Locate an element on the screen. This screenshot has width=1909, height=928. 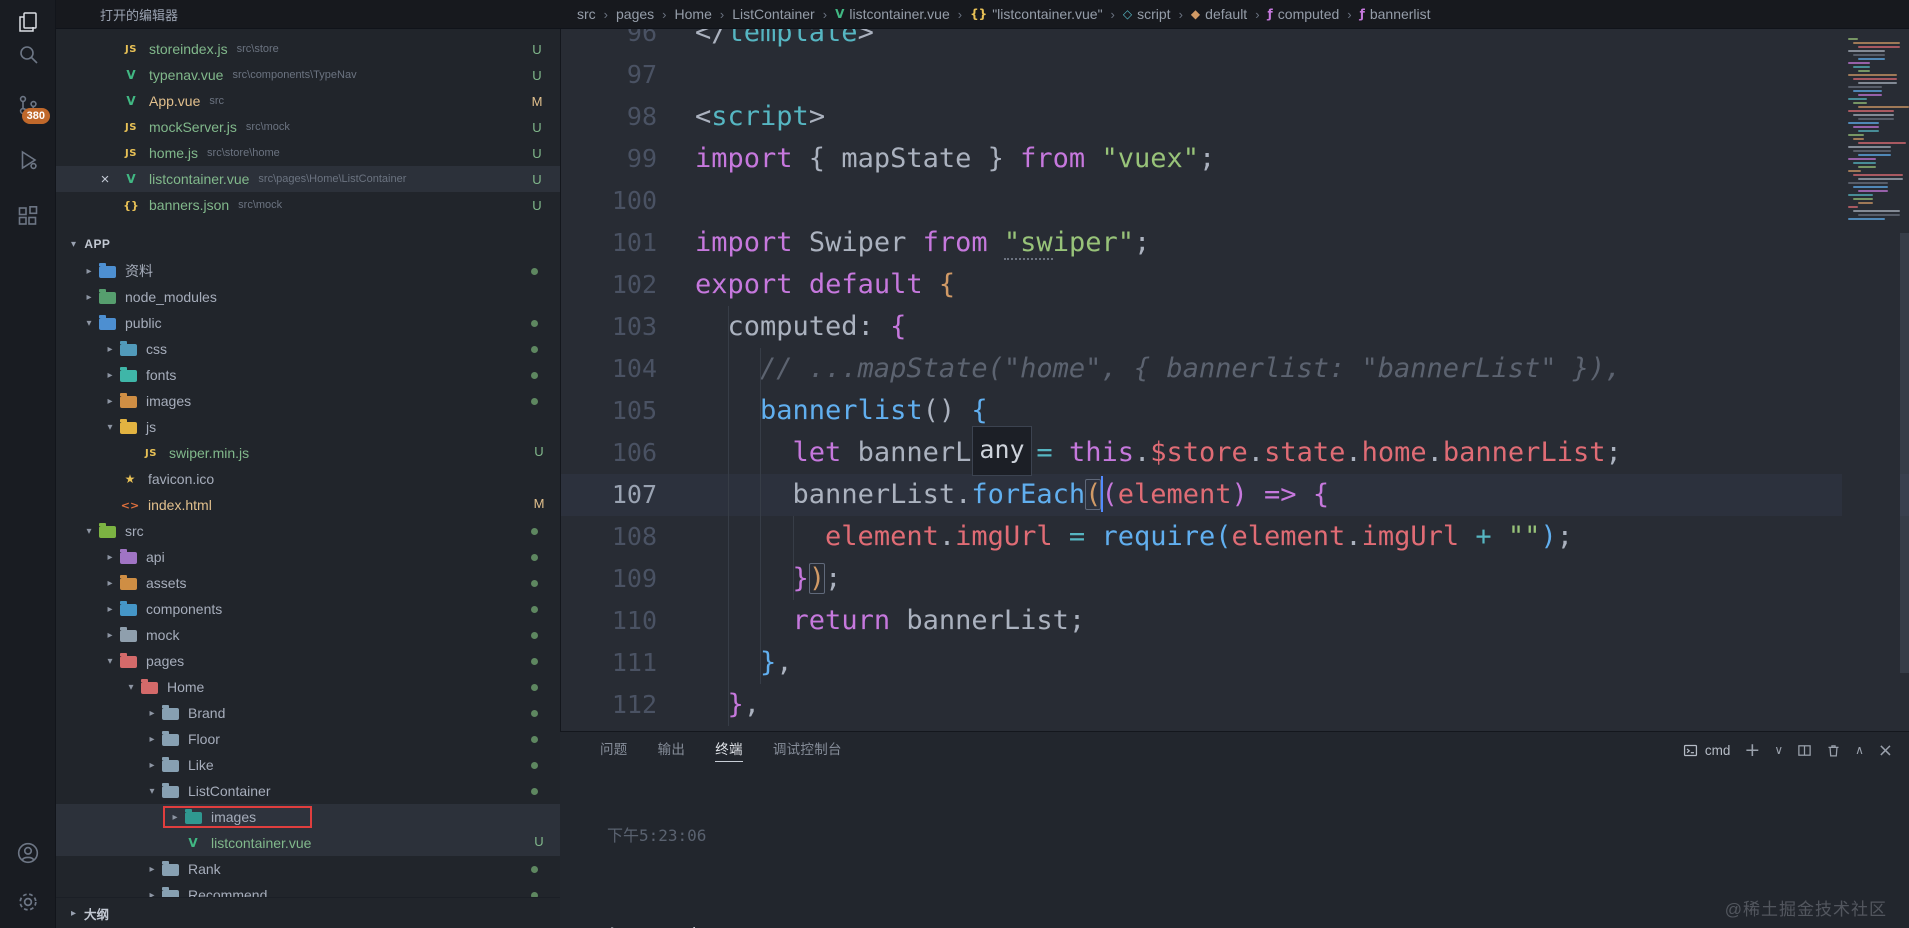
breadcrumb-item-bannerlist: ƒ bannerlist is located at coordinates (1395, 14).